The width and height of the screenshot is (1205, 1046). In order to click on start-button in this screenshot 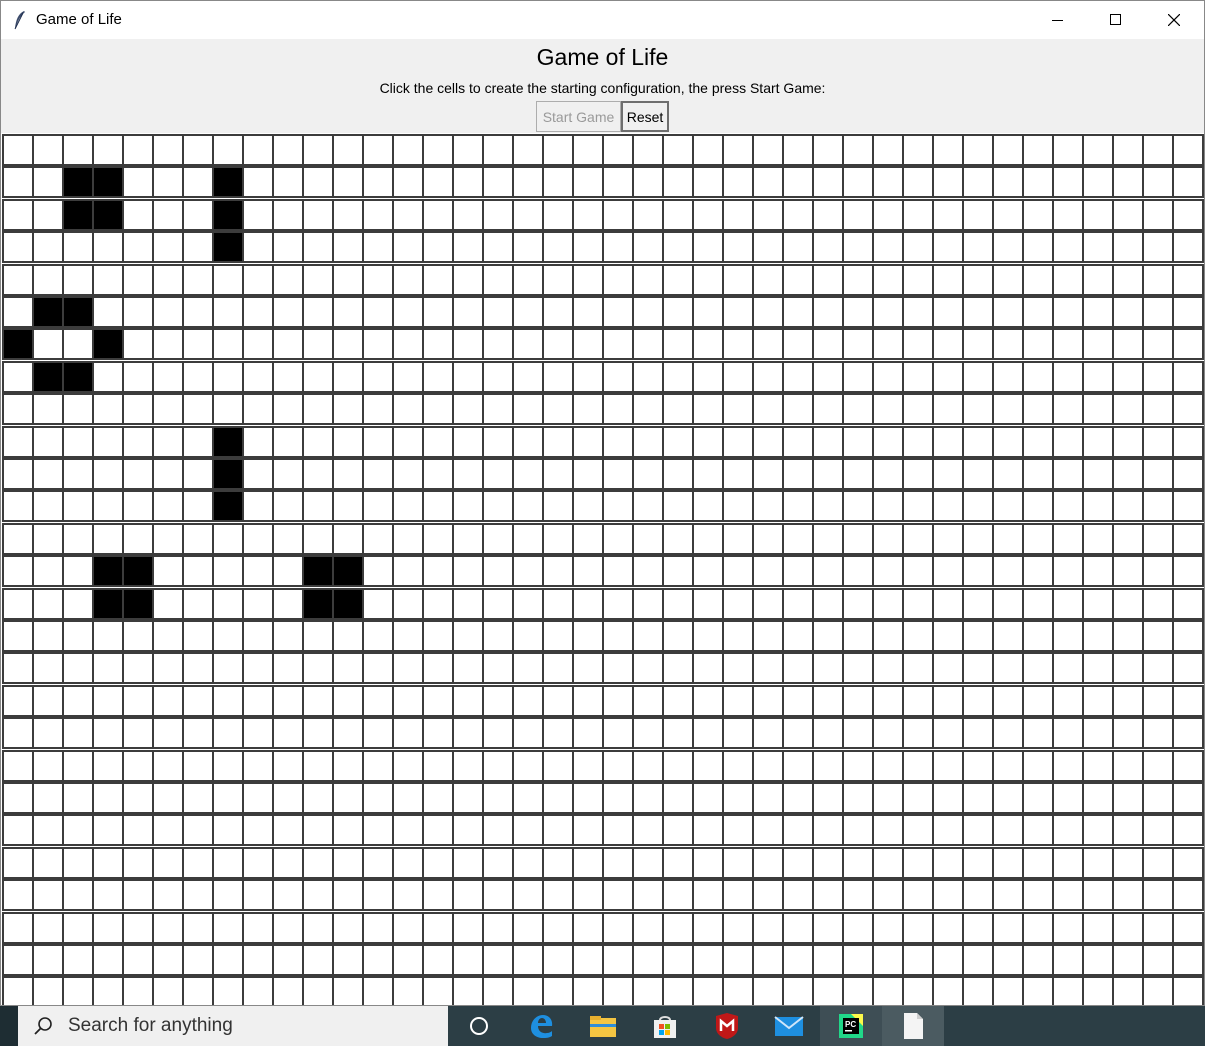, I will do `click(9, 1026)`.